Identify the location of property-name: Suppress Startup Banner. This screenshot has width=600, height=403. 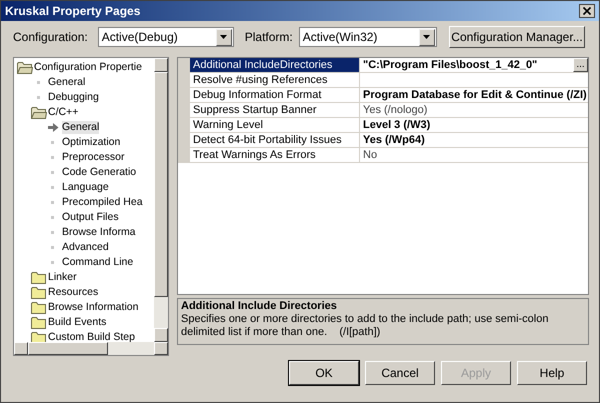
(275, 110).